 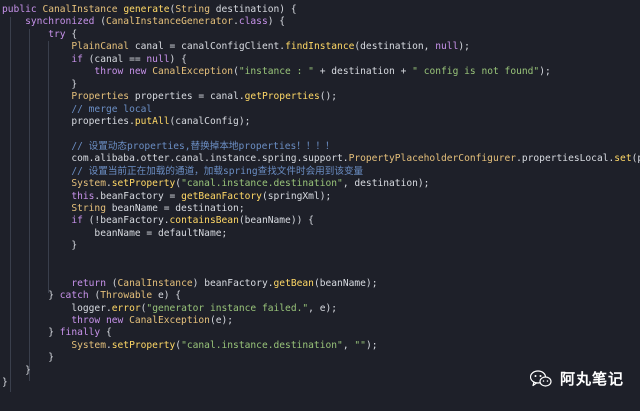 What do you see at coordinates (137, 208) in the screenshot?
I see `code-token: beanName` at bounding box center [137, 208].